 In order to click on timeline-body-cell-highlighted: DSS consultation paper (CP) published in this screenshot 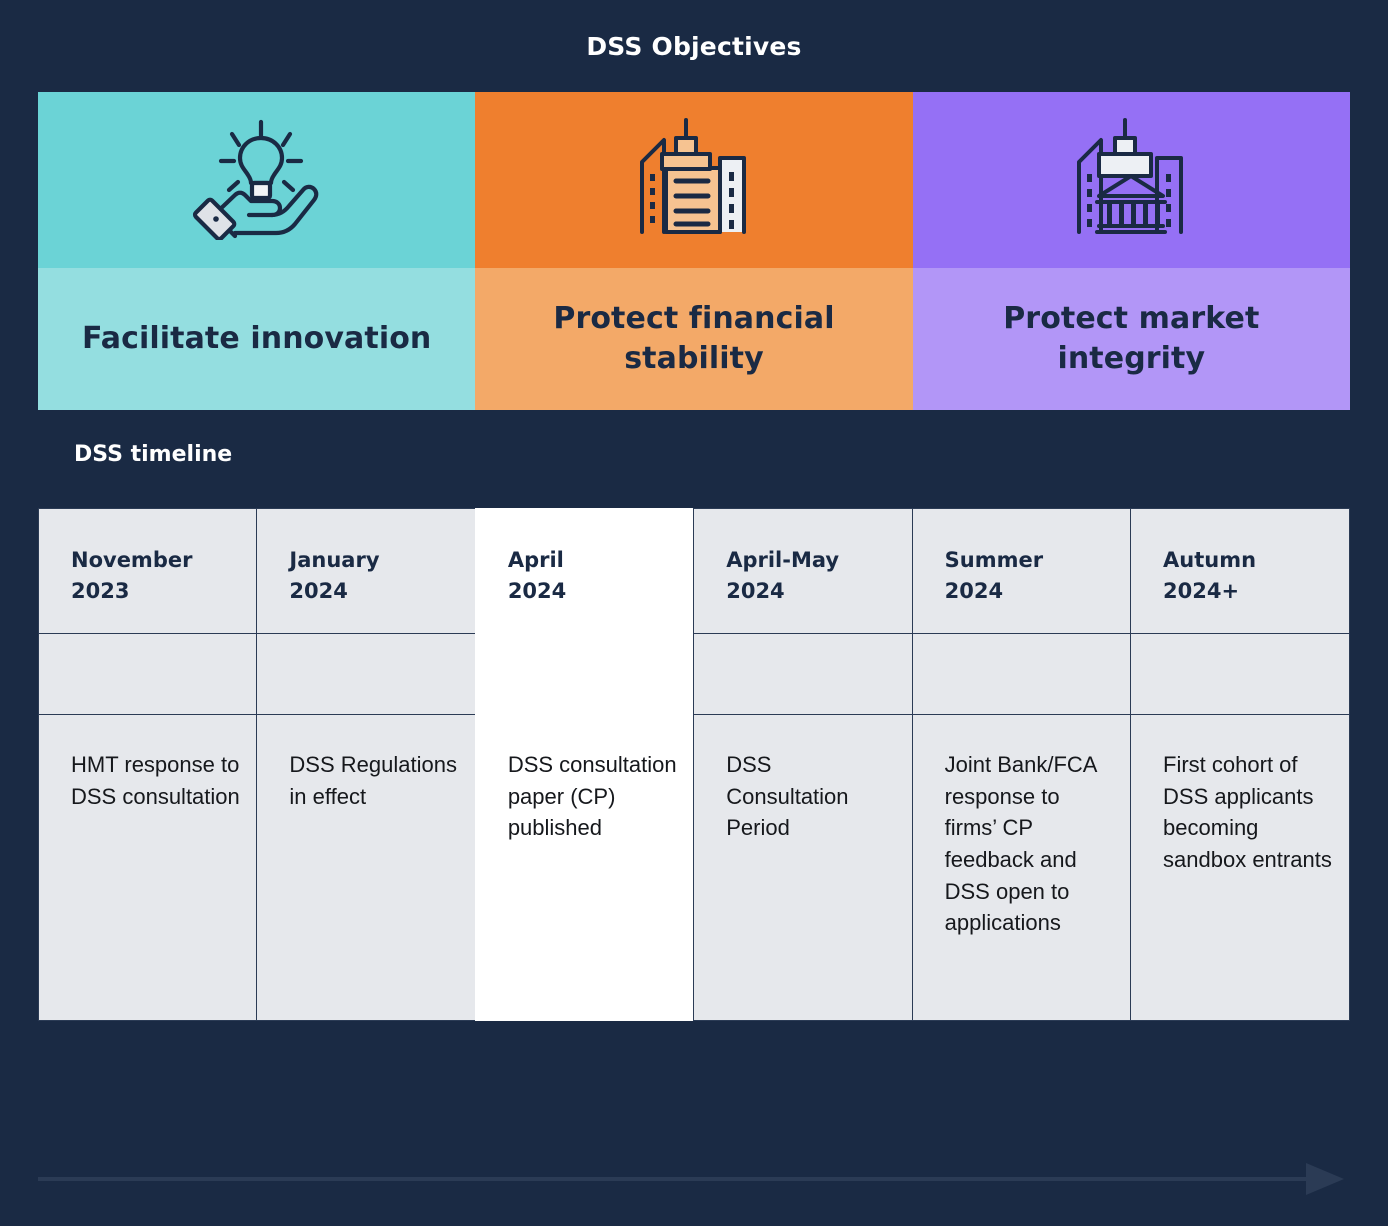, I will do `click(584, 867)`.